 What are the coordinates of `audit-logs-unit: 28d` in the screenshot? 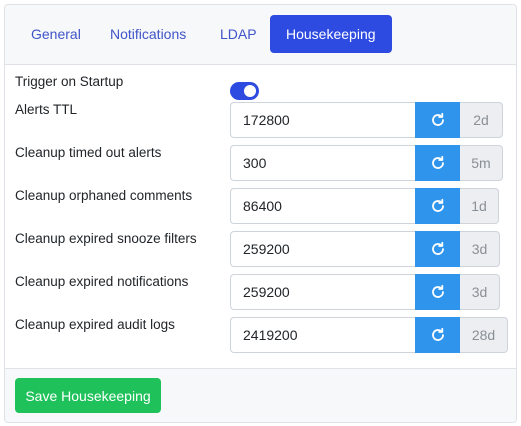 It's located at (484, 335).